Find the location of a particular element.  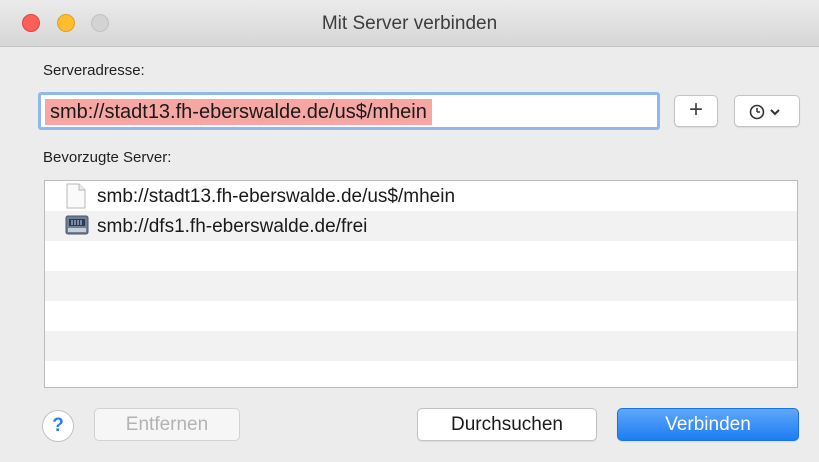

title-bar: Mit Server verbinden is located at coordinates (409, 23).